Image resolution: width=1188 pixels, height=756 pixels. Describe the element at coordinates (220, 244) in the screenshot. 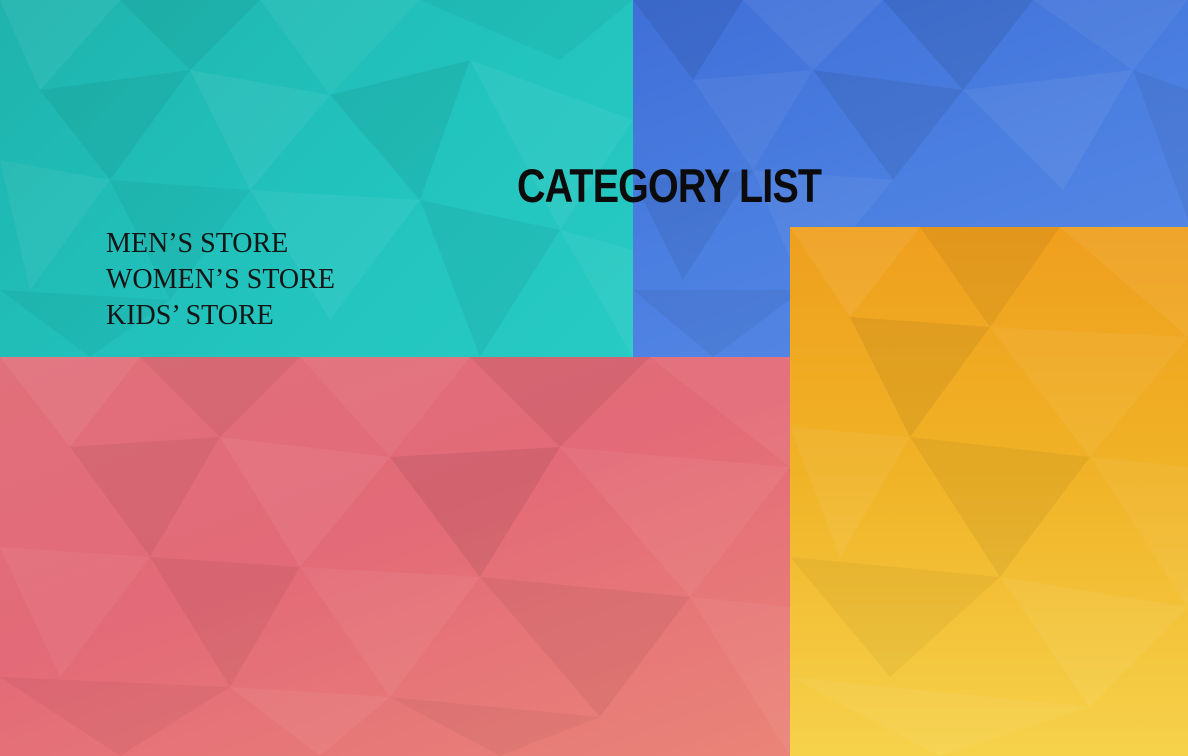

I see `category-link-mens-store: MEN’S STORE` at that location.